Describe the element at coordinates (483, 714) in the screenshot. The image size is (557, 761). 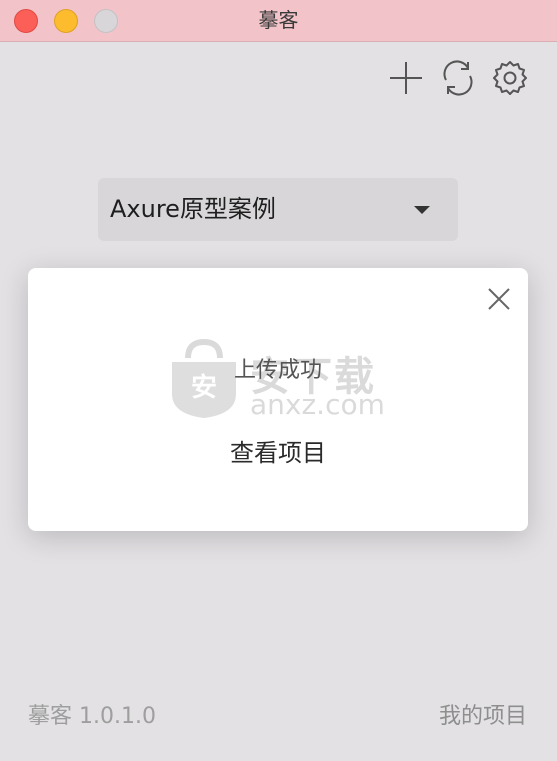
I see `my-projects-link: 我的项目` at that location.